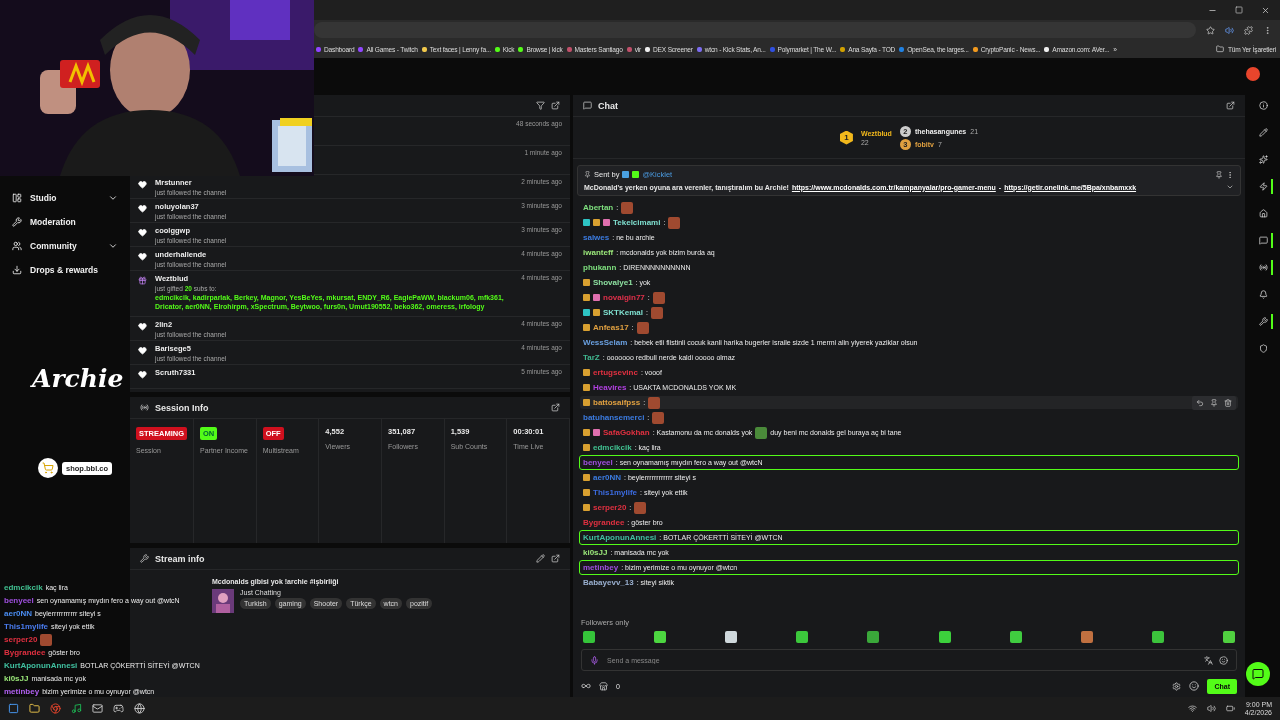 The height and width of the screenshot is (720, 1280). I want to click on logo-icon, so click(1253, 74).